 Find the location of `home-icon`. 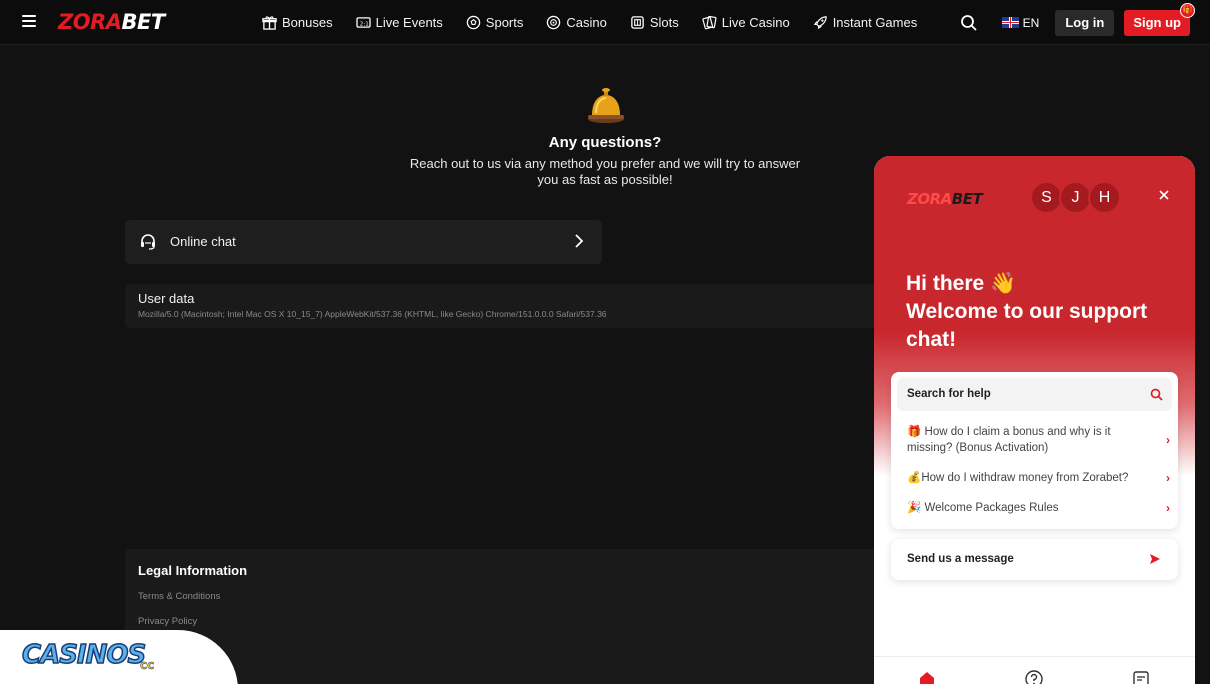

home-icon is located at coordinates (927, 676).